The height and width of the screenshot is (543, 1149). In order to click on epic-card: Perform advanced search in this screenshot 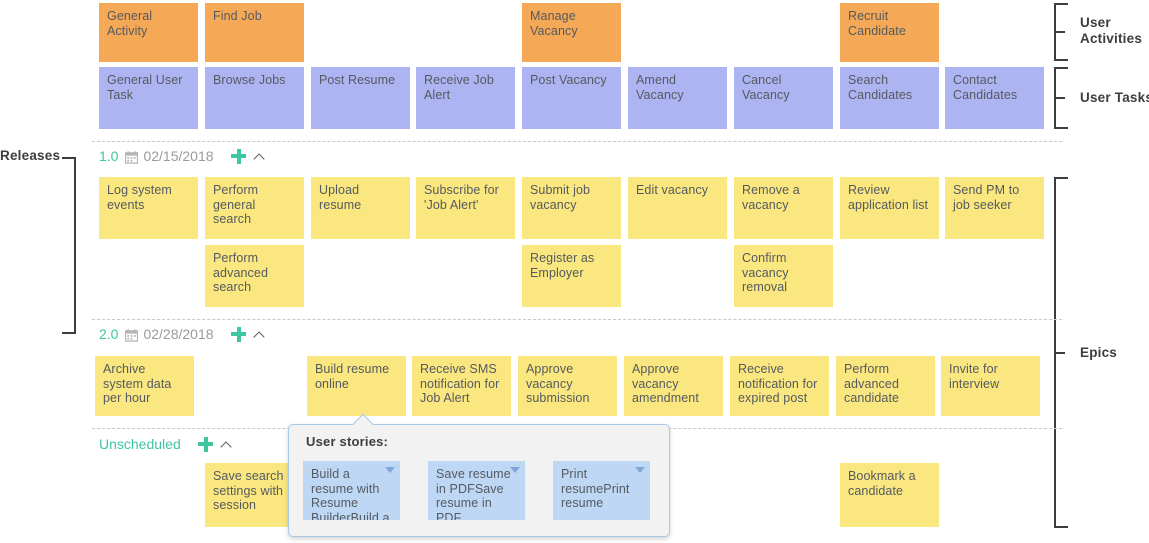, I will do `click(254, 276)`.